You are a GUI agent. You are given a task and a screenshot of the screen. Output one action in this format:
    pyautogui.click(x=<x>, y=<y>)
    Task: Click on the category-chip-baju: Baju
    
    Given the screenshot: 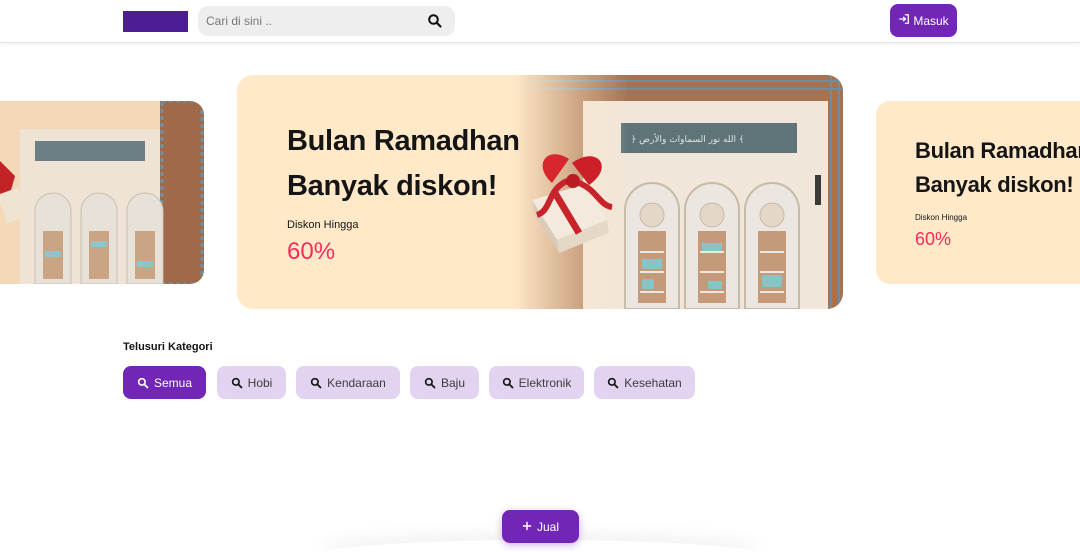 What is the action you would take?
    pyautogui.click(x=444, y=382)
    